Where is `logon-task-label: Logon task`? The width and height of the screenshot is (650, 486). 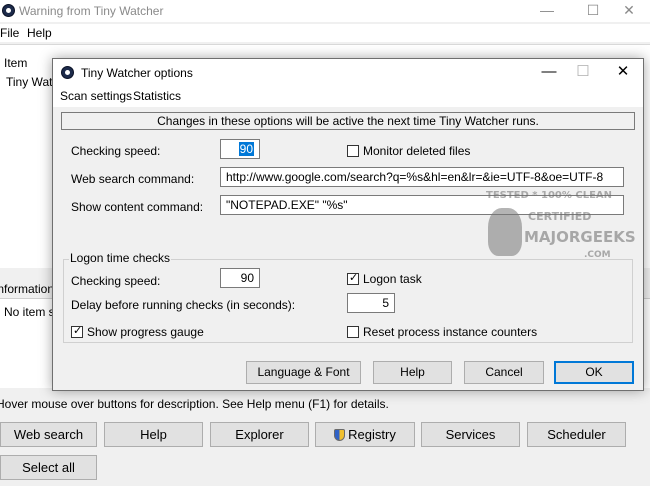 logon-task-label: Logon task is located at coordinates (392, 279).